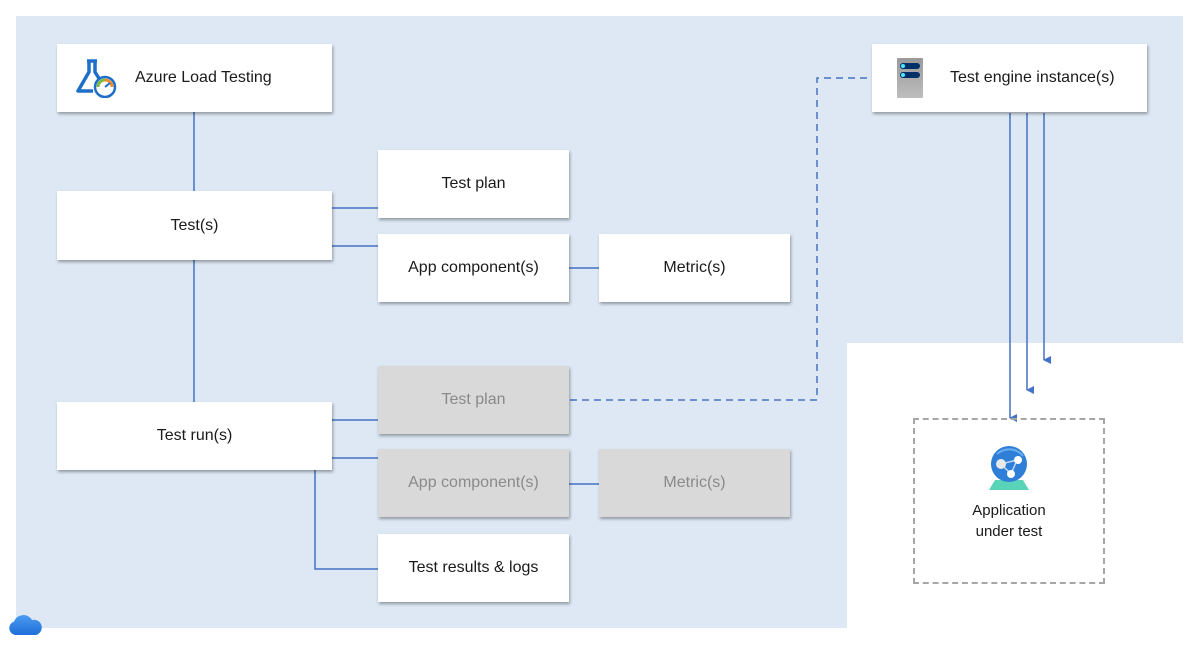 The width and height of the screenshot is (1199, 651). I want to click on test-plan-label: Test plan, so click(473, 183).